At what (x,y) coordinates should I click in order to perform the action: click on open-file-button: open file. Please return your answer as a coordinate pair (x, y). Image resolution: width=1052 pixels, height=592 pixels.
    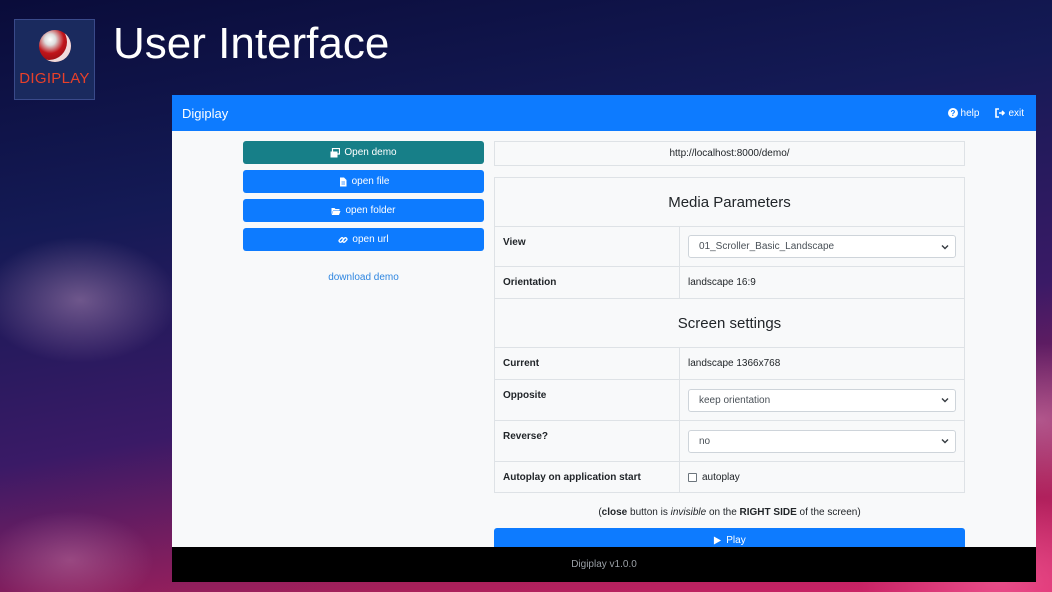
    Looking at the image, I should click on (363, 181).